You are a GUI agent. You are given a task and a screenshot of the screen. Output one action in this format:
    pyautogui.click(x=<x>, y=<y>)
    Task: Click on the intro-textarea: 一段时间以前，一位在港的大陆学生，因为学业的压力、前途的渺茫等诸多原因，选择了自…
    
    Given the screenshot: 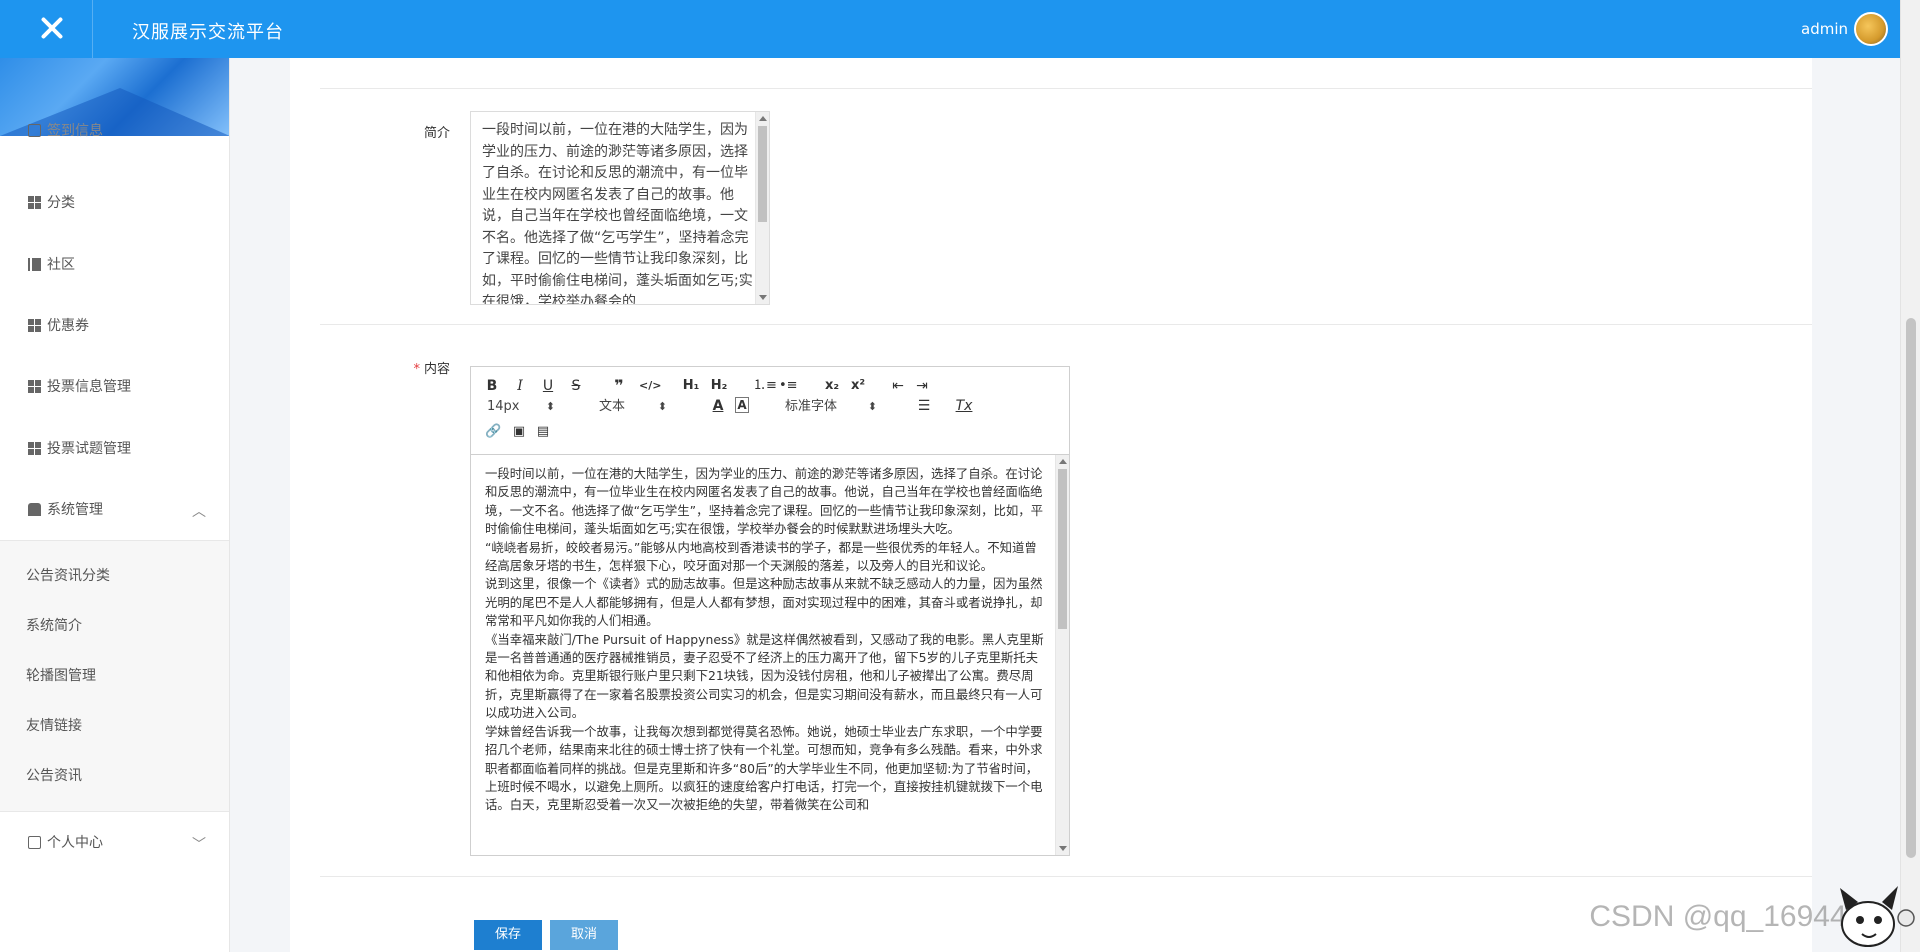 What is the action you would take?
    pyautogui.click(x=620, y=208)
    